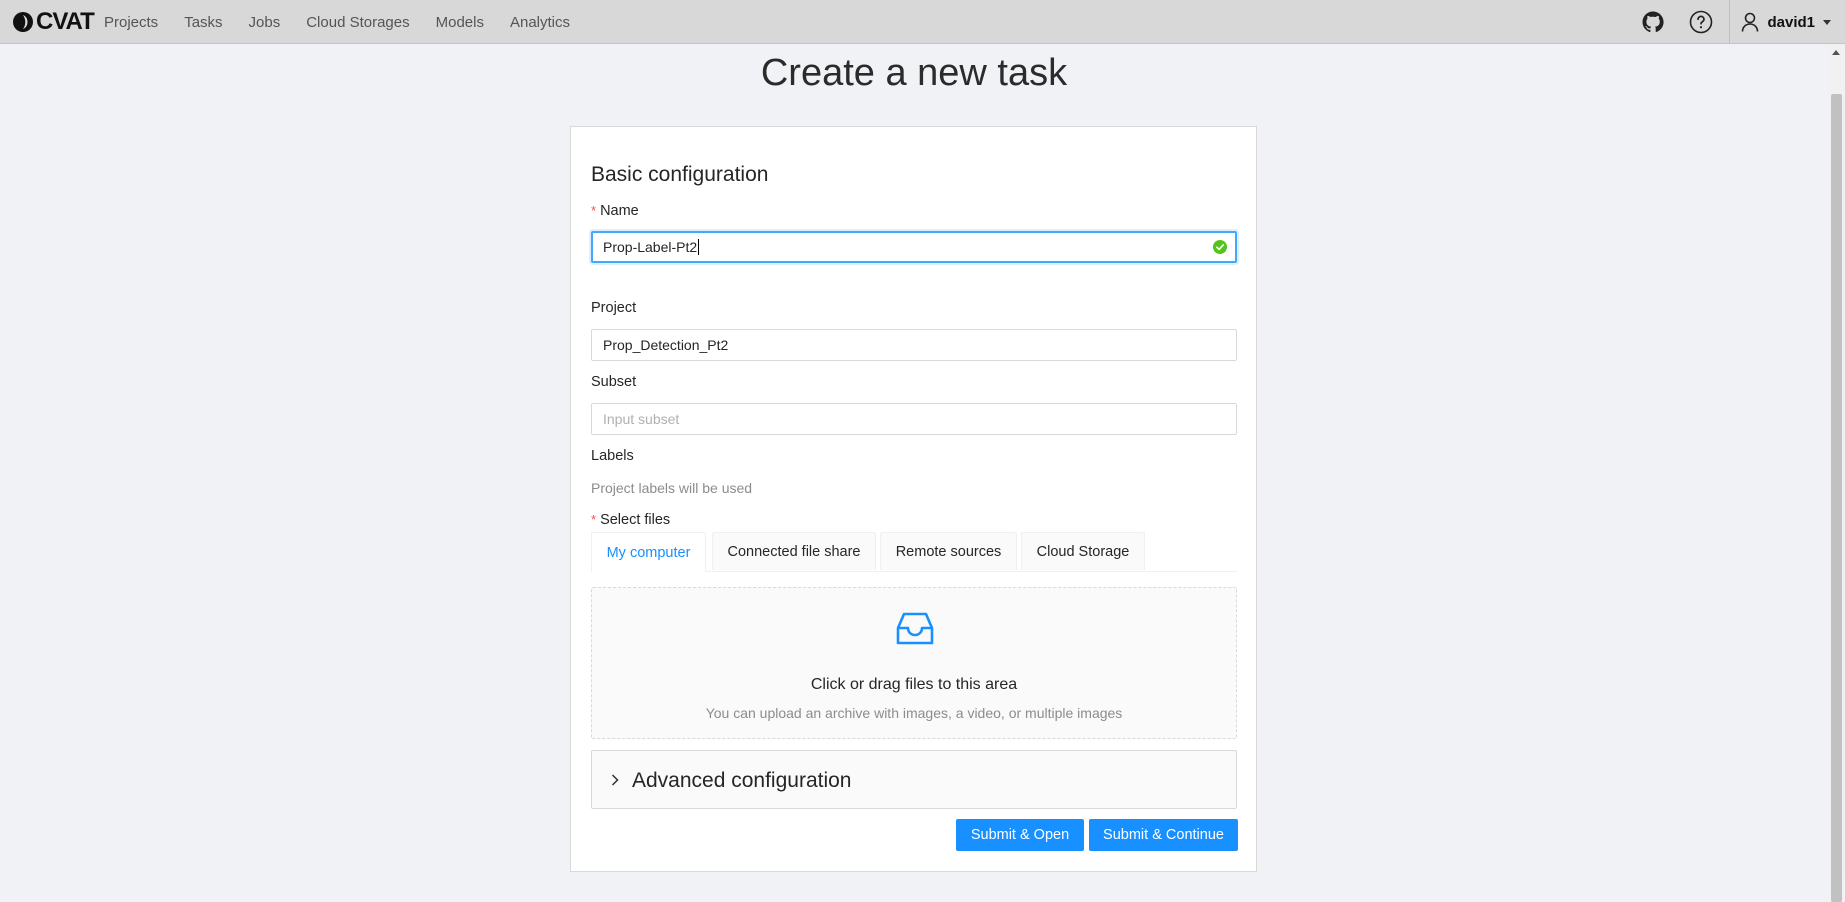 The image size is (1845, 902). I want to click on submit-open-button: Submit & Open, so click(1020, 835).